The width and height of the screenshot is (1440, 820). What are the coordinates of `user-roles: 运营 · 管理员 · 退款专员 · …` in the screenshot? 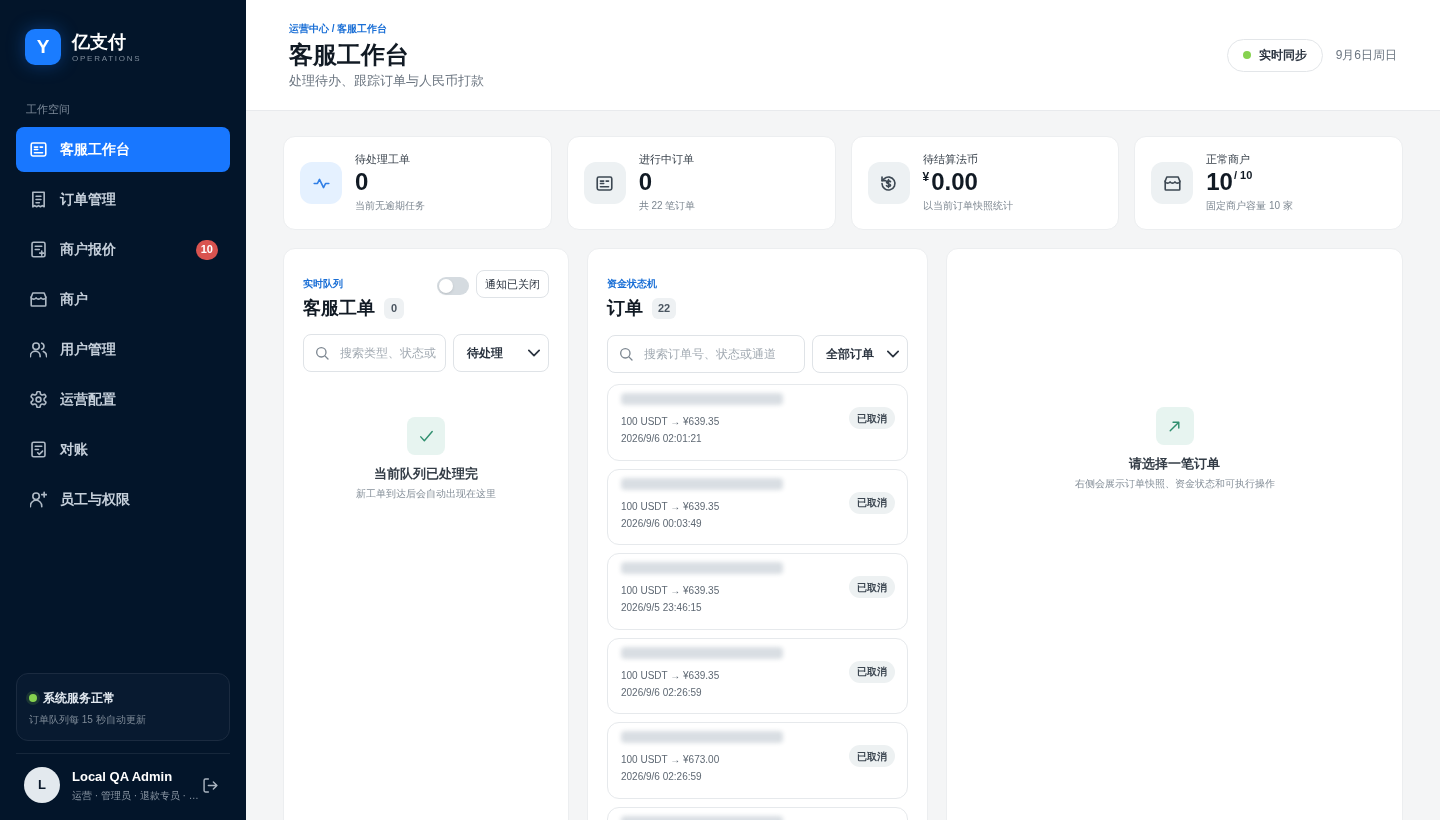 It's located at (135, 795).